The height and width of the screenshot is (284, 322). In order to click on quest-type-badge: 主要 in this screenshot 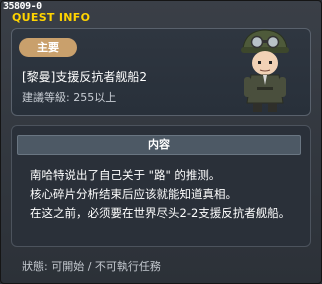, I will do `click(48, 47)`.